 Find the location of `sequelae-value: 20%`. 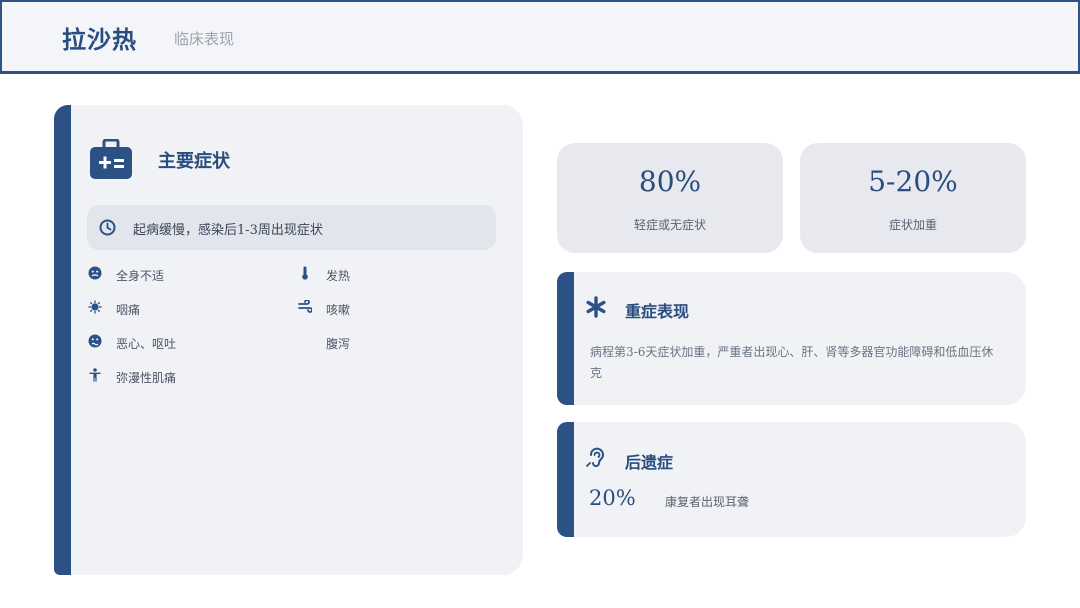

sequelae-value: 20% is located at coordinates (612, 498).